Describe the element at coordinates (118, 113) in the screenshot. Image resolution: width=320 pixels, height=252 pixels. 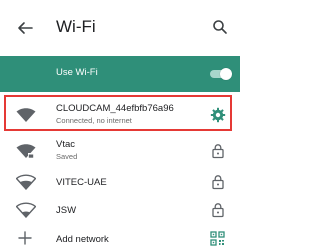
I see `selection-highlight` at that location.